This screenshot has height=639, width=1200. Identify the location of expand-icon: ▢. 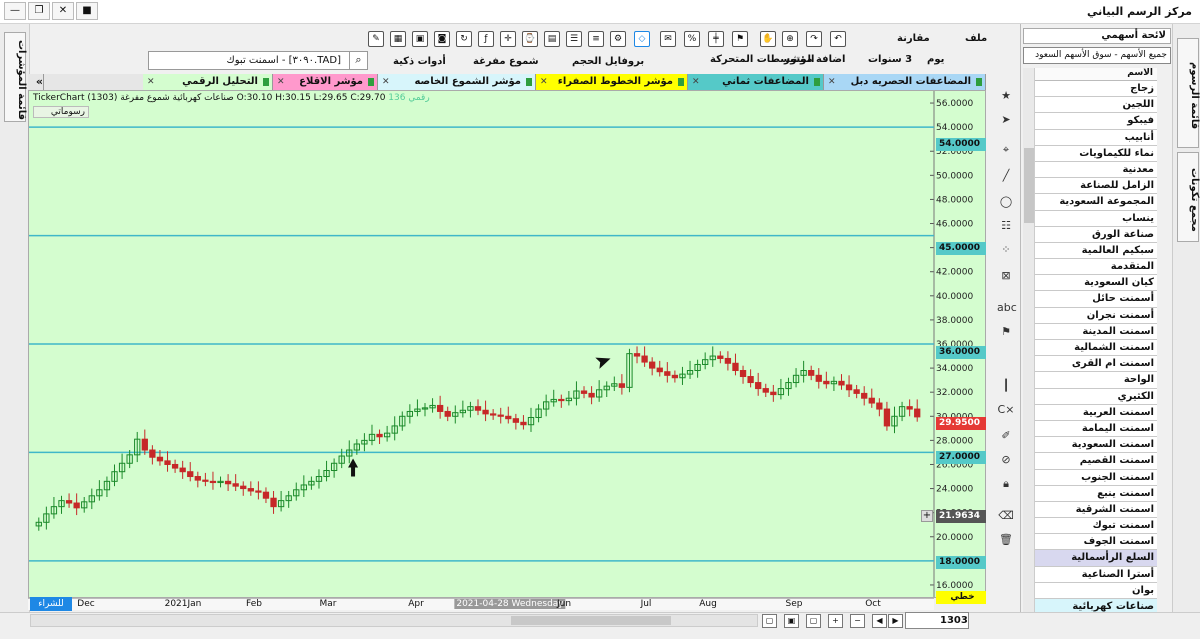
(813, 621).